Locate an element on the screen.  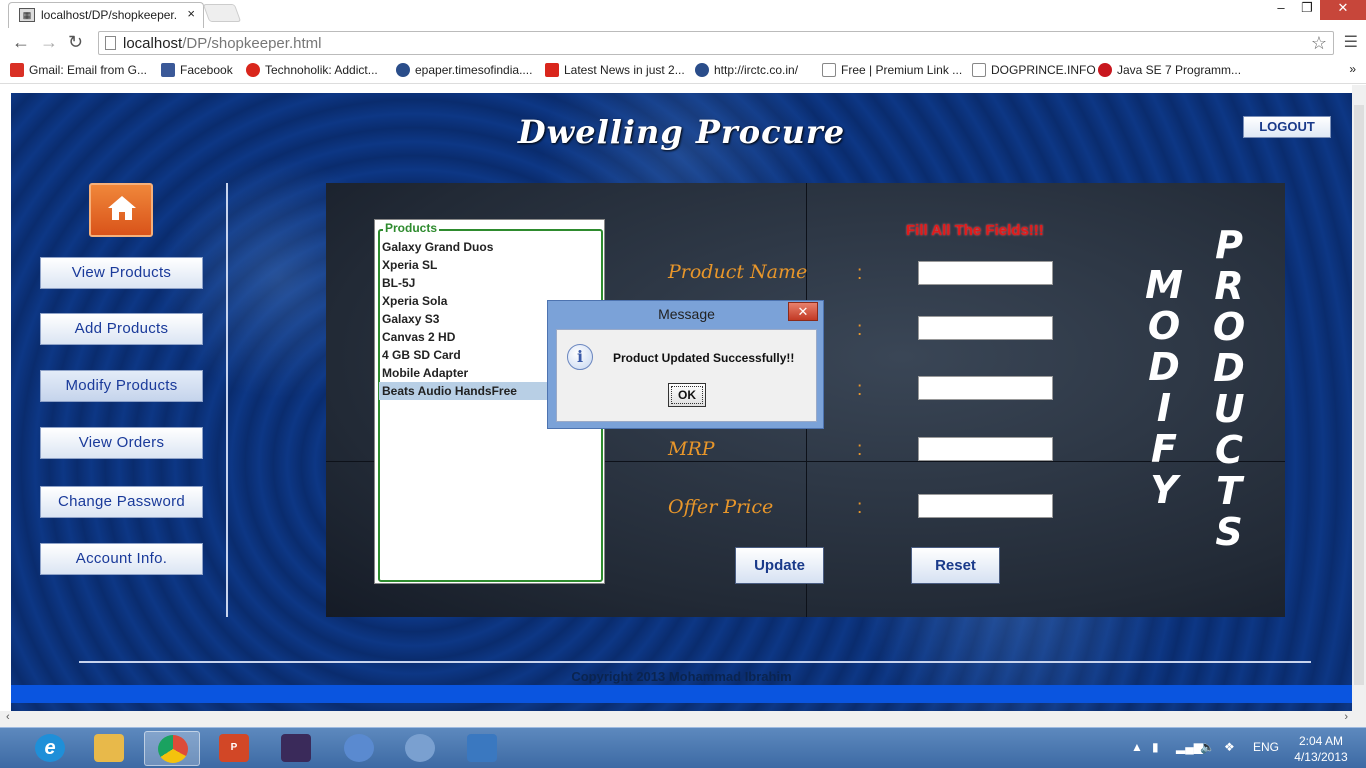
home-button is located at coordinates (121, 210).